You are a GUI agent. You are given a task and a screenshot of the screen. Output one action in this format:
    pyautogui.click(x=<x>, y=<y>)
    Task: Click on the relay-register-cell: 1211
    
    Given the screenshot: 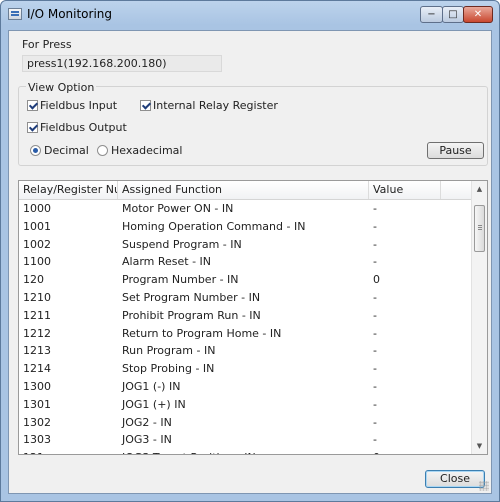 What is the action you would take?
    pyautogui.click(x=37, y=315)
    